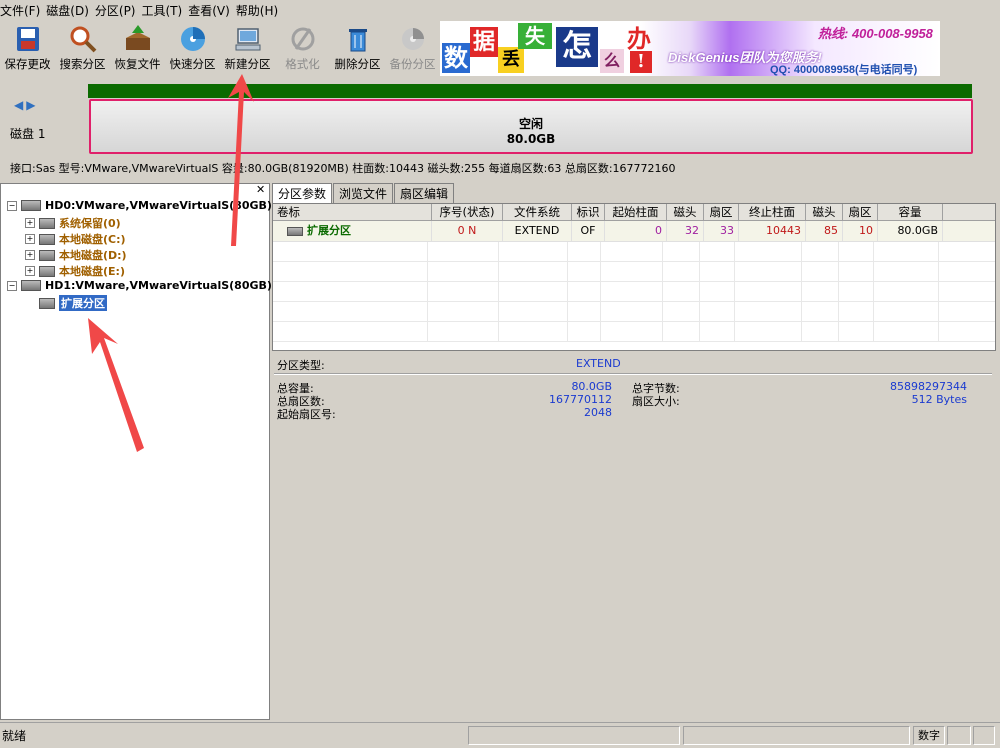 This screenshot has height=748, width=1000. What do you see at coordinates (139, 285) in the screenshot?
I see `tree-hd1: − HD1:VMware,VMwareVirtualS(80GB)` at bounding box center [139, 285].